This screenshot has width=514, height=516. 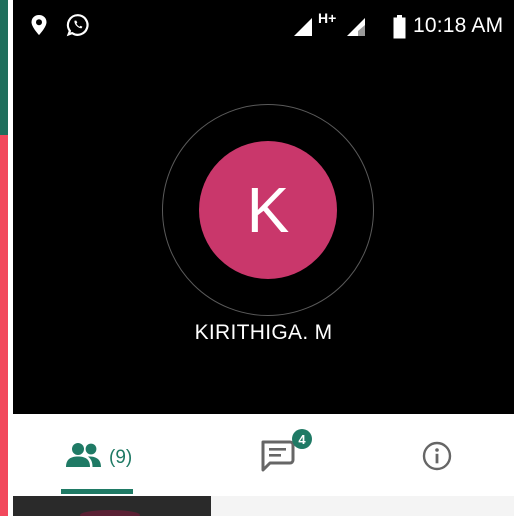 I want to click on video-tile-shape, so click(x=110, y=513).